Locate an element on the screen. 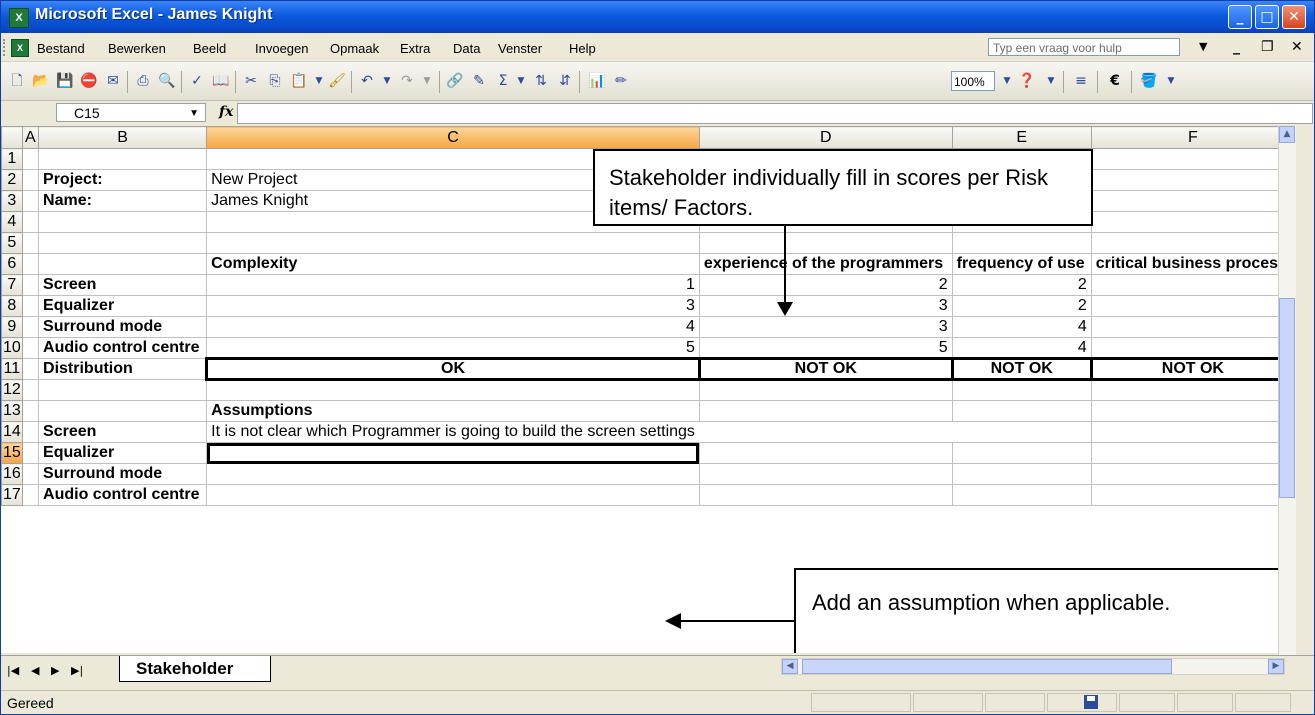  drawing-icon: ✏ is located at coordinates (621, 81).